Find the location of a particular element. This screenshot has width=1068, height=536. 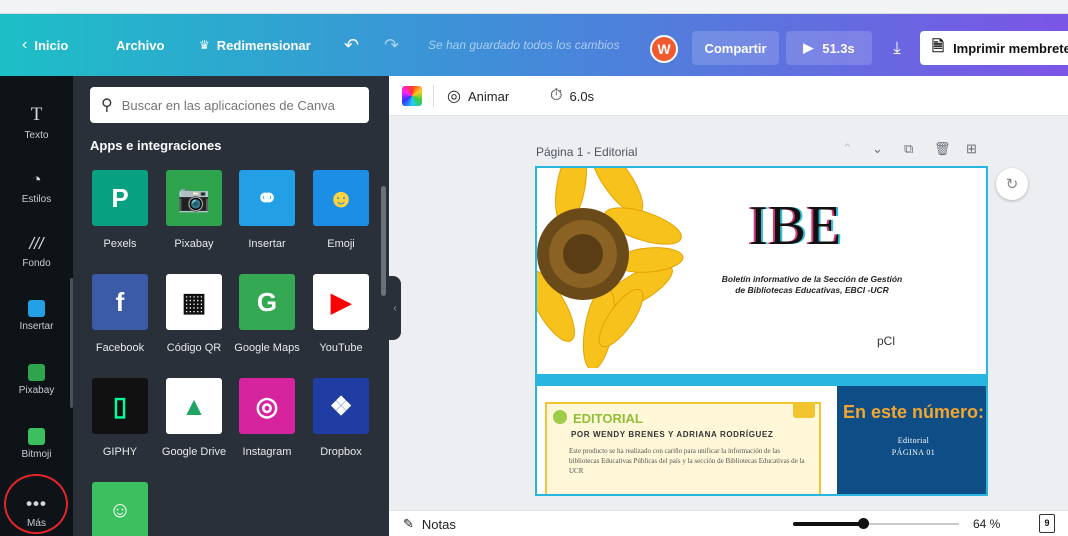

pixabay-icon: 📷 is located at coordinates (194, 198).